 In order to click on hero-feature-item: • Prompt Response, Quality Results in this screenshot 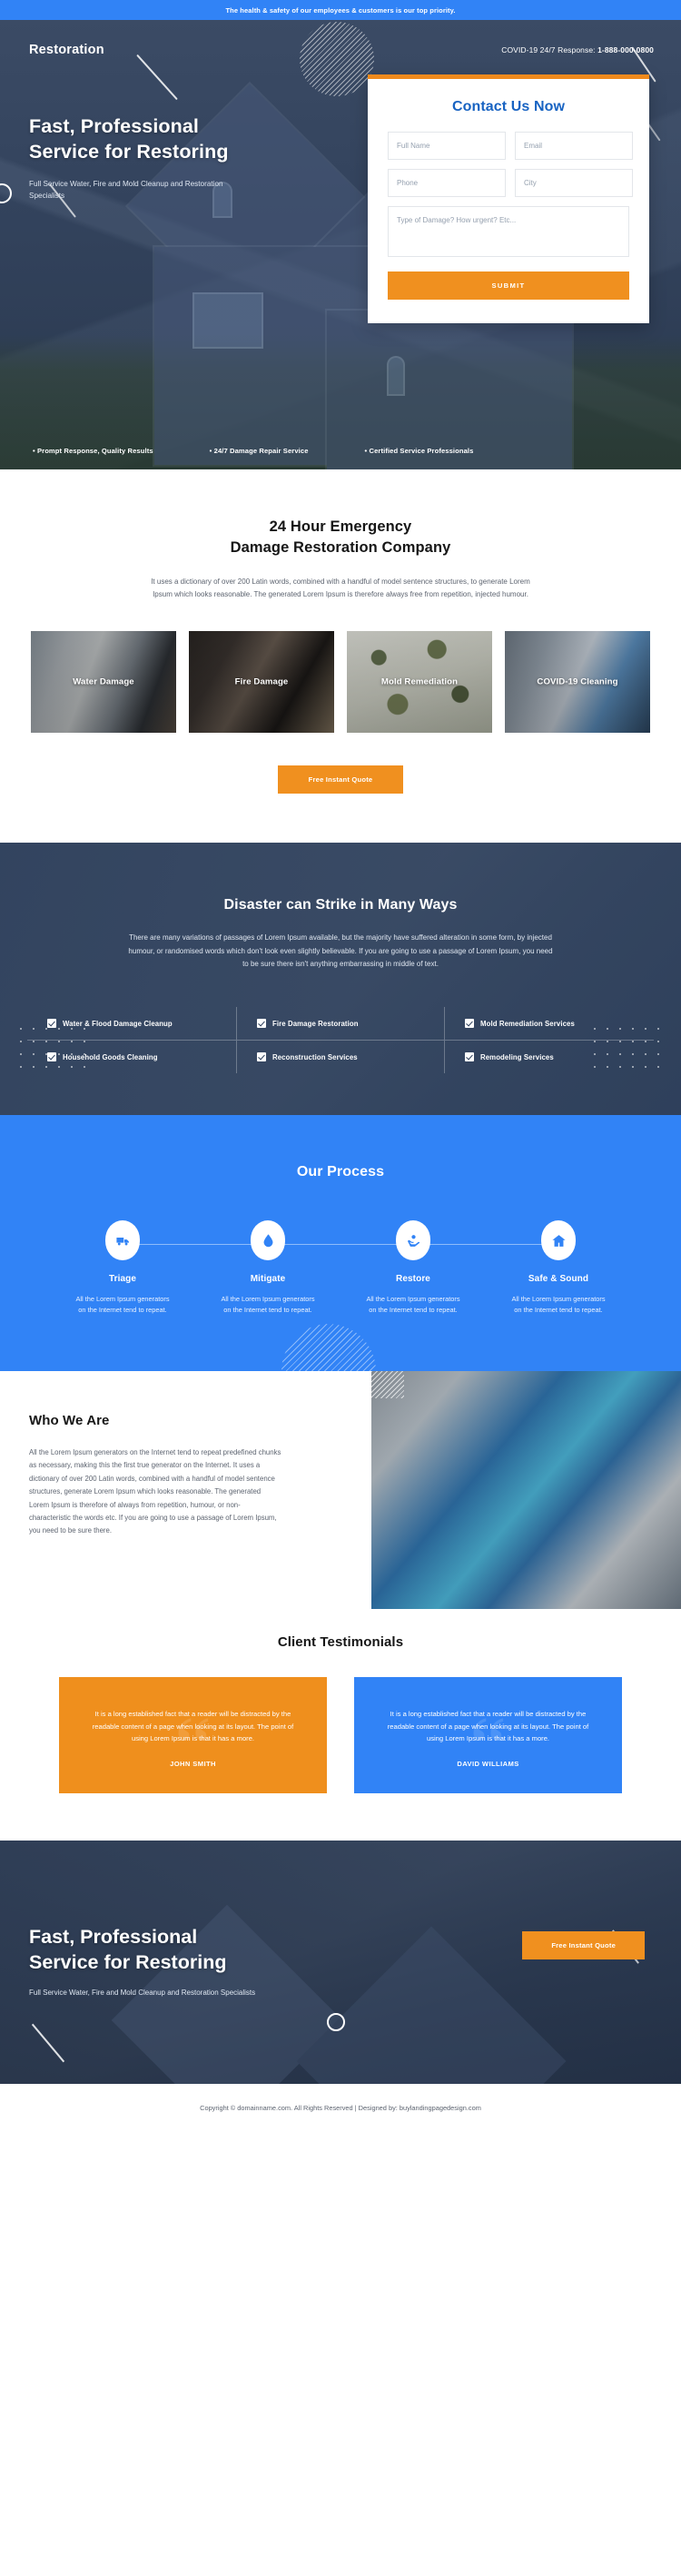, I will do `click(93, 451)`.